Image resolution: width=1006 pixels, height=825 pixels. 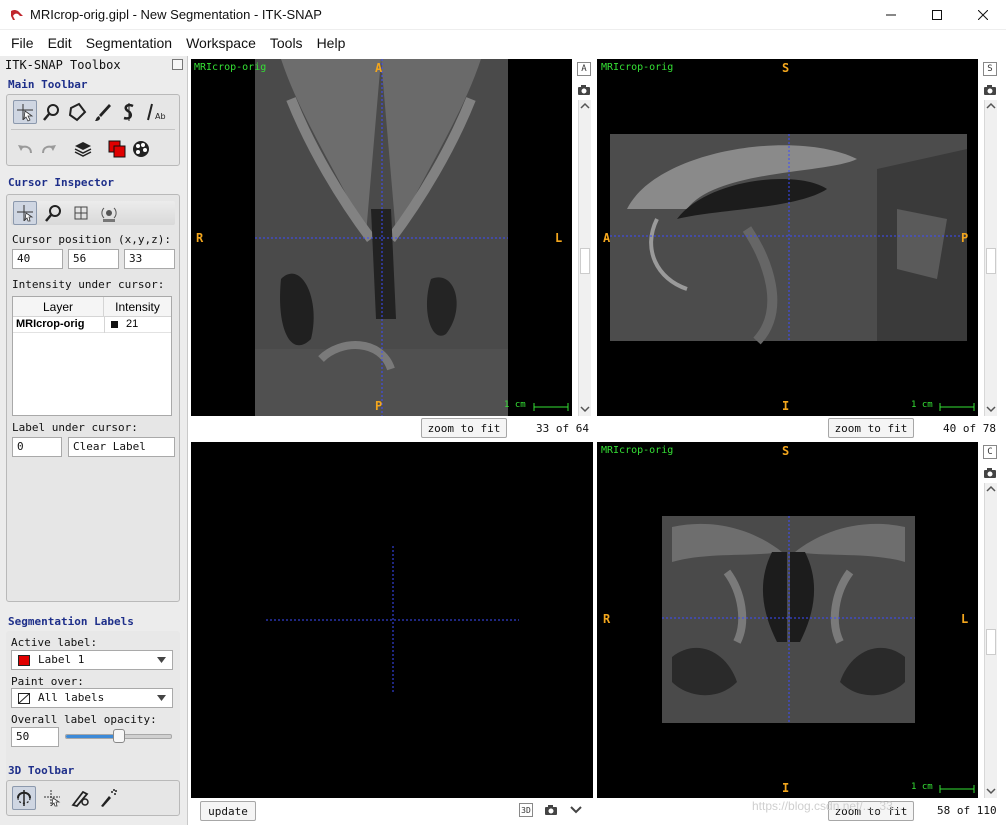 I want to click on coronal-orient-left: R, so click(x=607, y=619).